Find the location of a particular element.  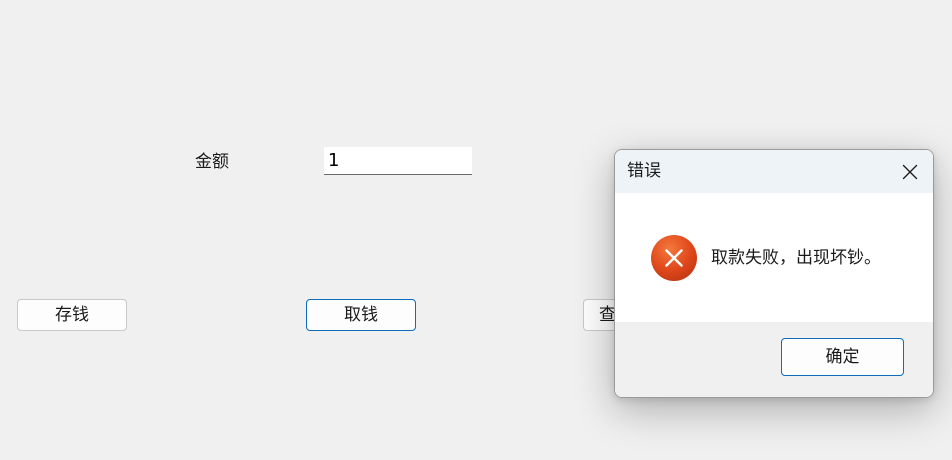

dialog-title: 错误 is located at coordinates (644, 171).